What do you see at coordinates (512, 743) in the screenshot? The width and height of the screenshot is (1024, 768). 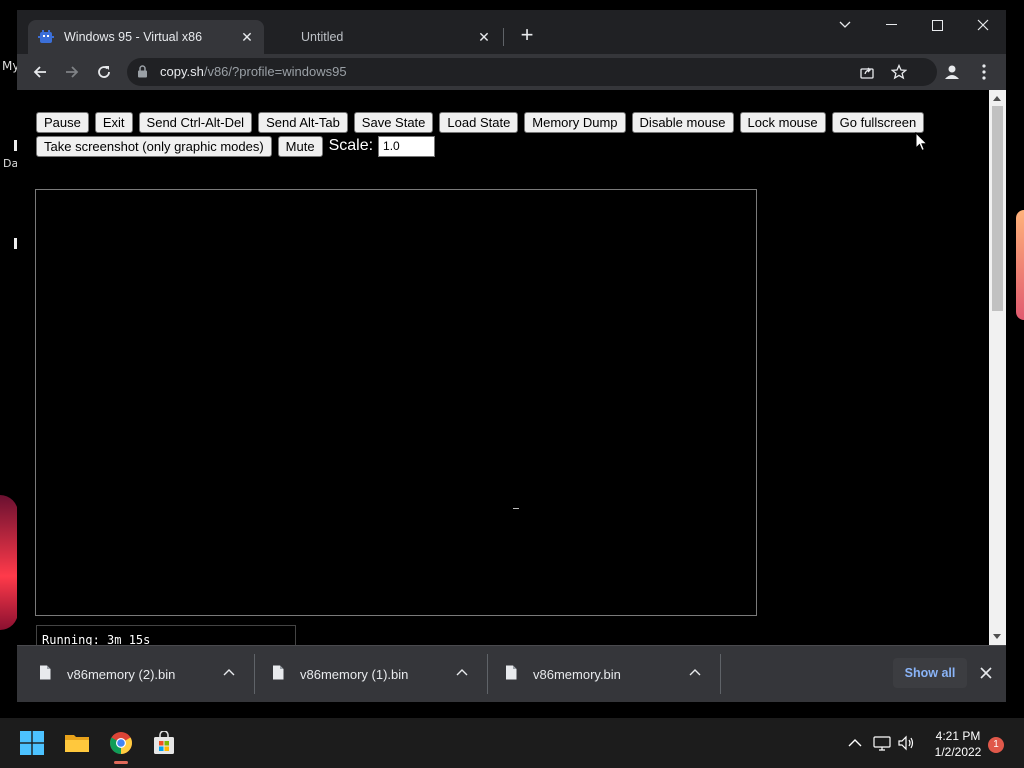 I see `taskbar: 4:21 PM 1/2/2022 1` at bounding box center [512, 743].